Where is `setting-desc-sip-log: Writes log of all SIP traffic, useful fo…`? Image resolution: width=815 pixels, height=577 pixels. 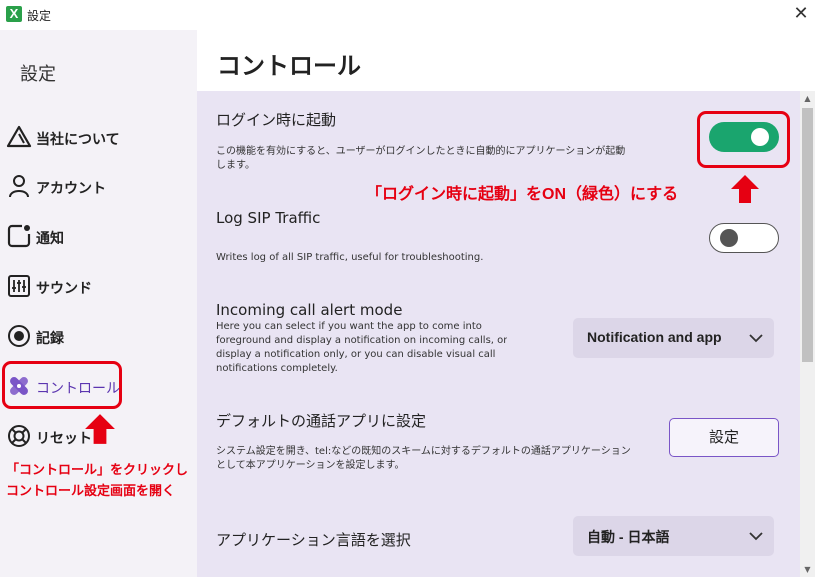 setting-desc-sip-log: Writes log of all SIP traffic, useful fo… is located at coordinates (350, 257).